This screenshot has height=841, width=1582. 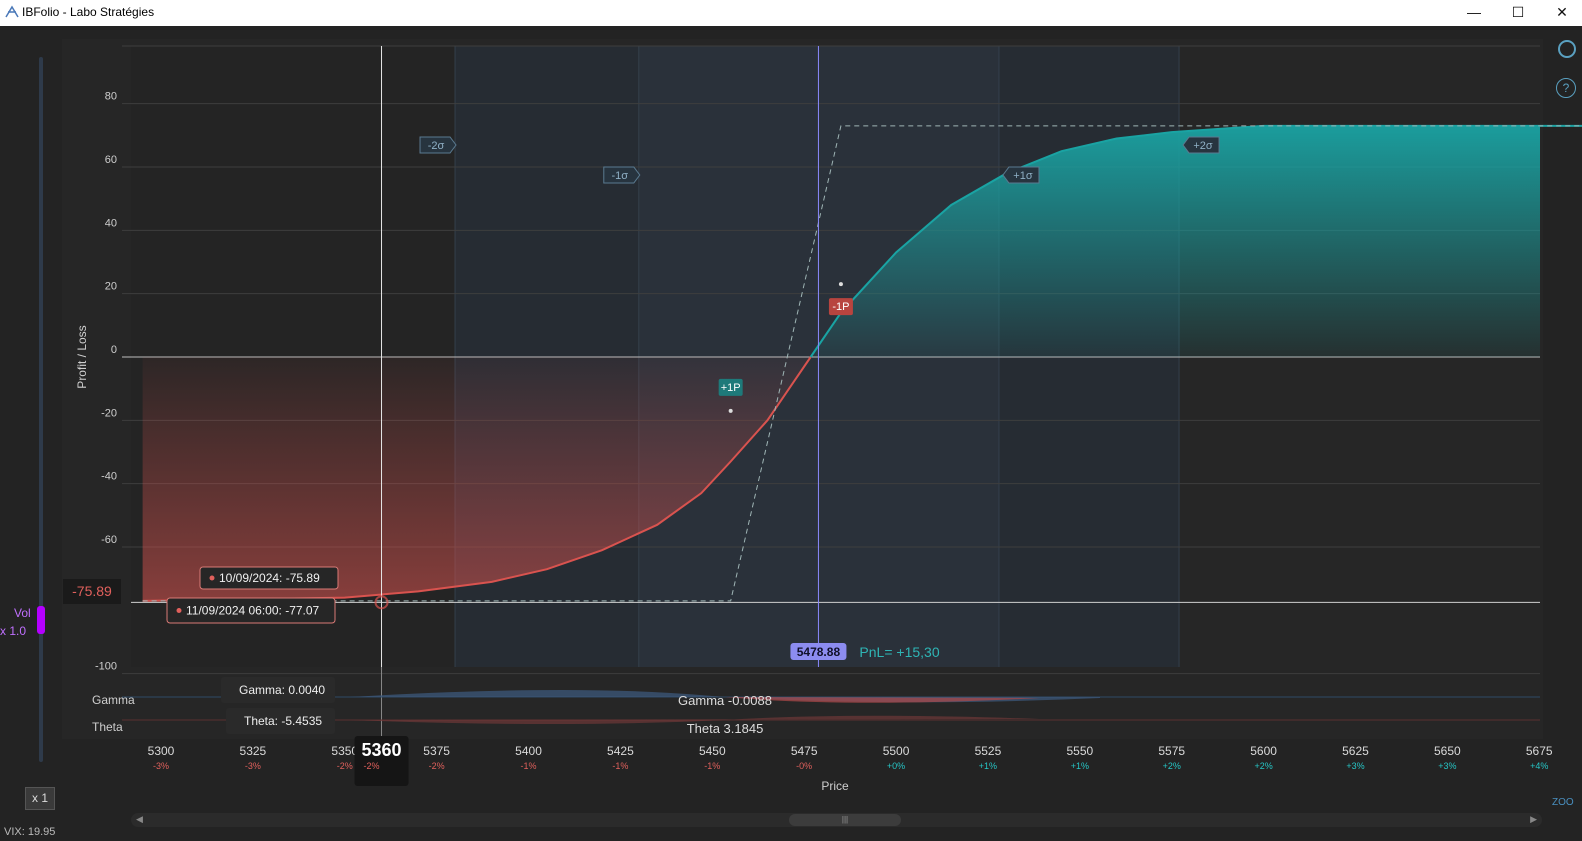 I want to click on sigma-tag-label: -1σ, so click(x=619, y=176).